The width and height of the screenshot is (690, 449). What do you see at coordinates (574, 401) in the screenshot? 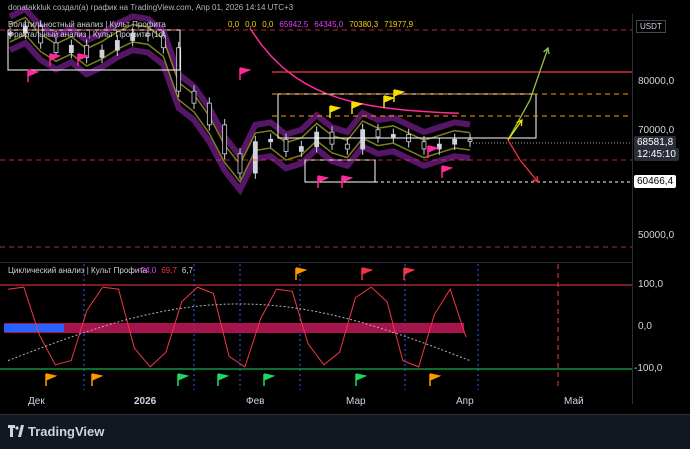
I see `x-label-may: Май` at bounding box center [574, 401].